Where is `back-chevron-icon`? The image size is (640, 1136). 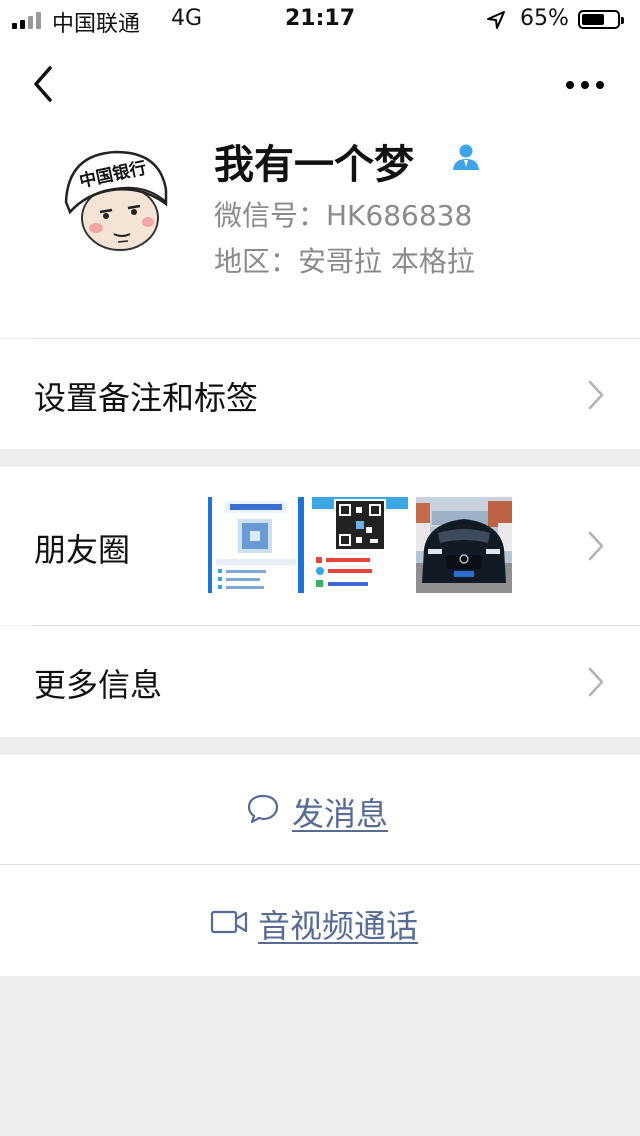
back-chevron-icon is located at coordinates (43, 84).